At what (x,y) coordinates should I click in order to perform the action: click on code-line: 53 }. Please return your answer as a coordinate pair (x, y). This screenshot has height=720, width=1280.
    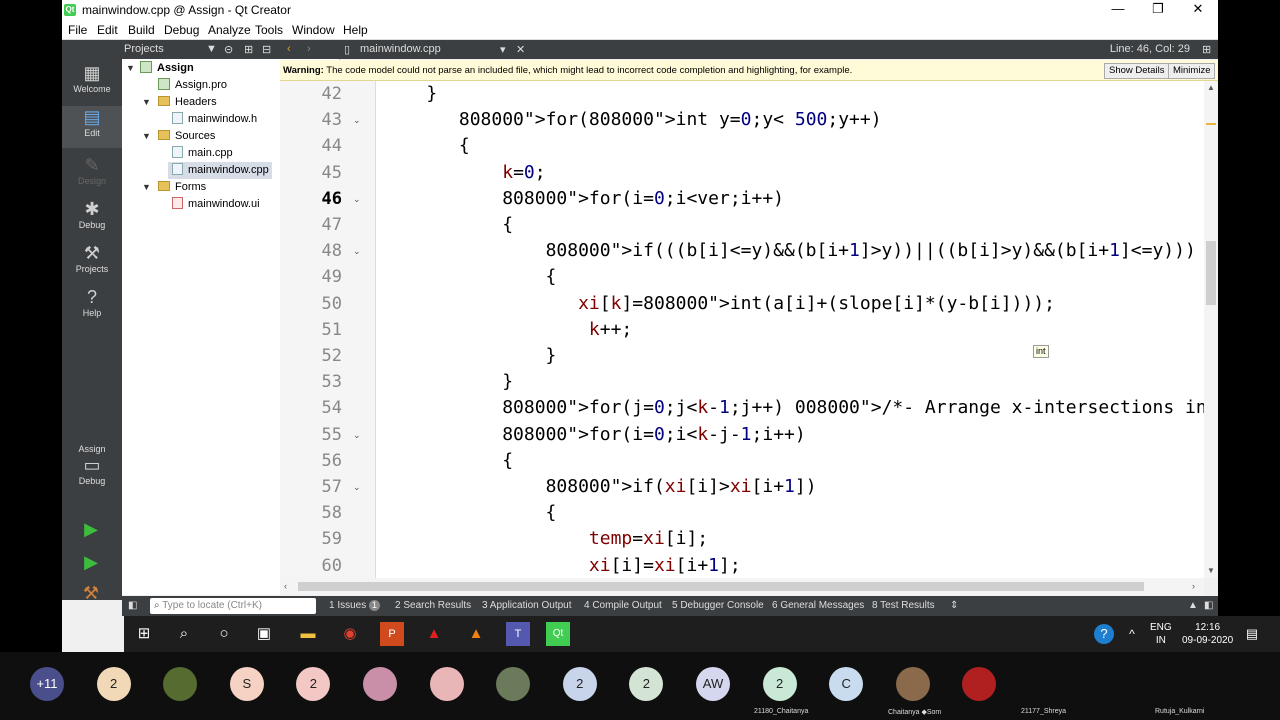
    Looking at the image, I should click on (749, 382).